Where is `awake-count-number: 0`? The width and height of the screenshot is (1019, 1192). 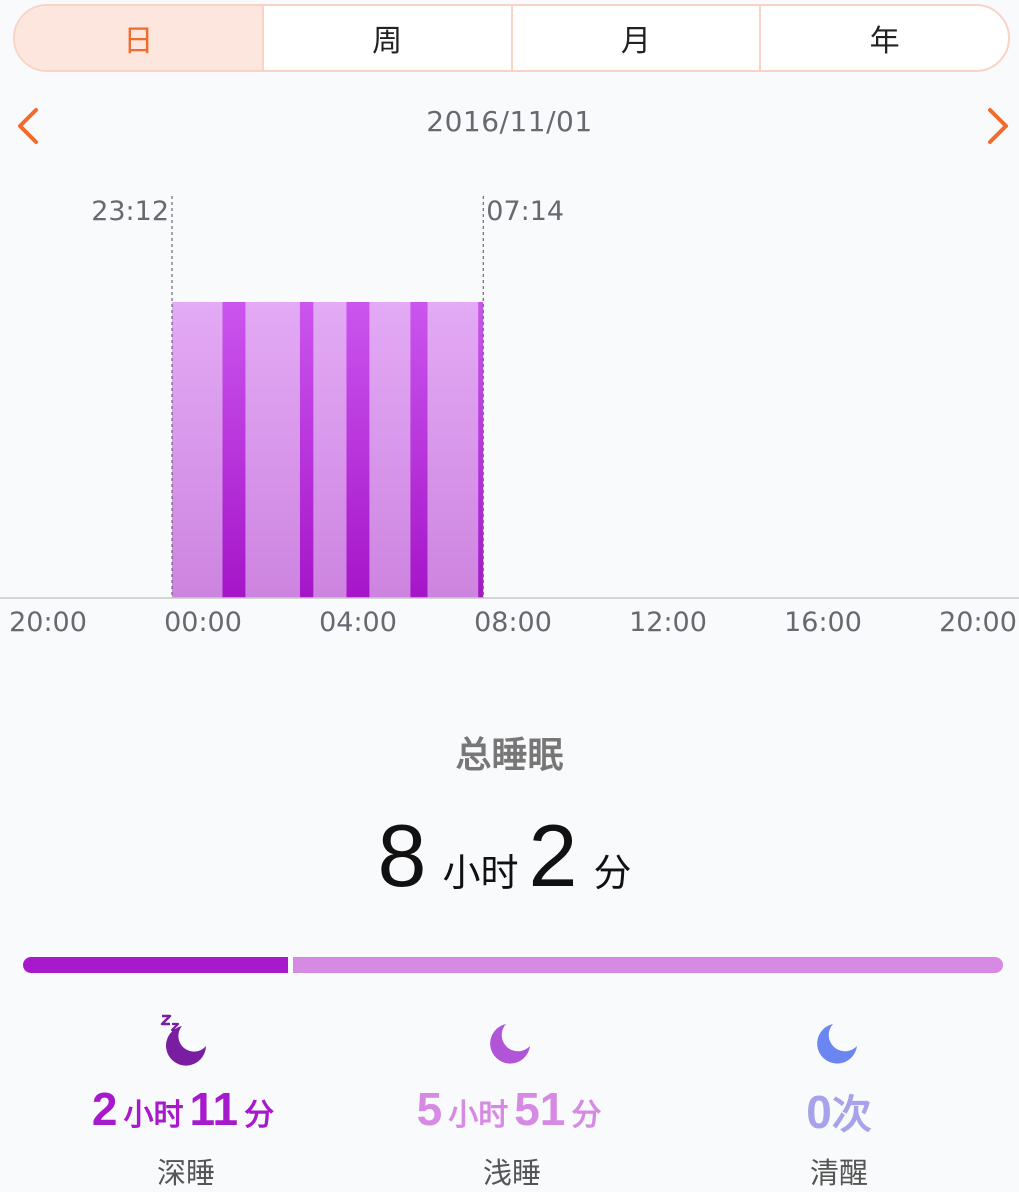 awake-count-number: 0 is located at coordinates (819, 1112).